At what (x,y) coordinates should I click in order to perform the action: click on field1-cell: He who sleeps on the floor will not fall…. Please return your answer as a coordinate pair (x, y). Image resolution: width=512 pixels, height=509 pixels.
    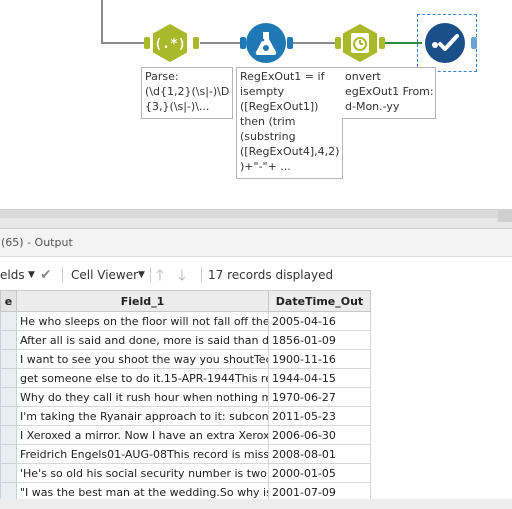
    Looking at the image, I should click on (142, 321).